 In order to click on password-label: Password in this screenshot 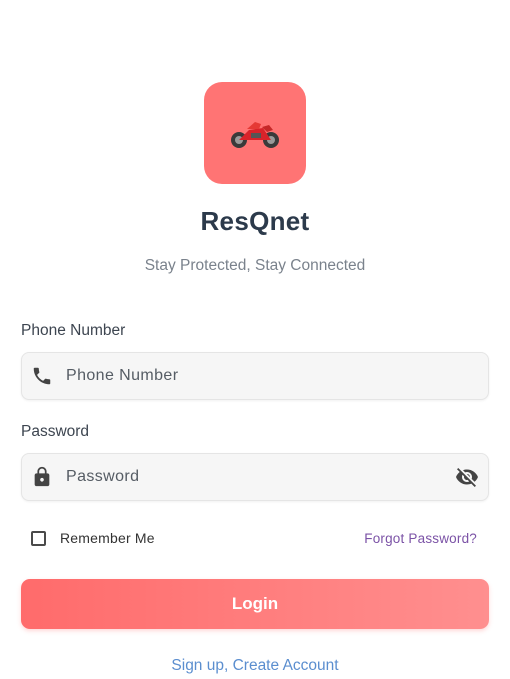, I will do `click(55, 431)`.